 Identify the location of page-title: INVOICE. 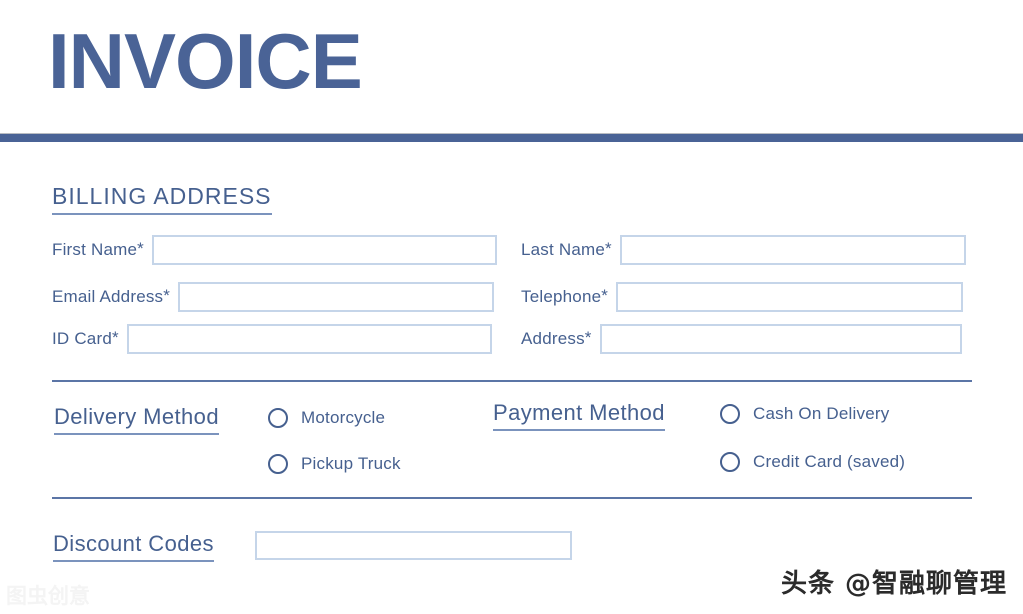
(205, 61).